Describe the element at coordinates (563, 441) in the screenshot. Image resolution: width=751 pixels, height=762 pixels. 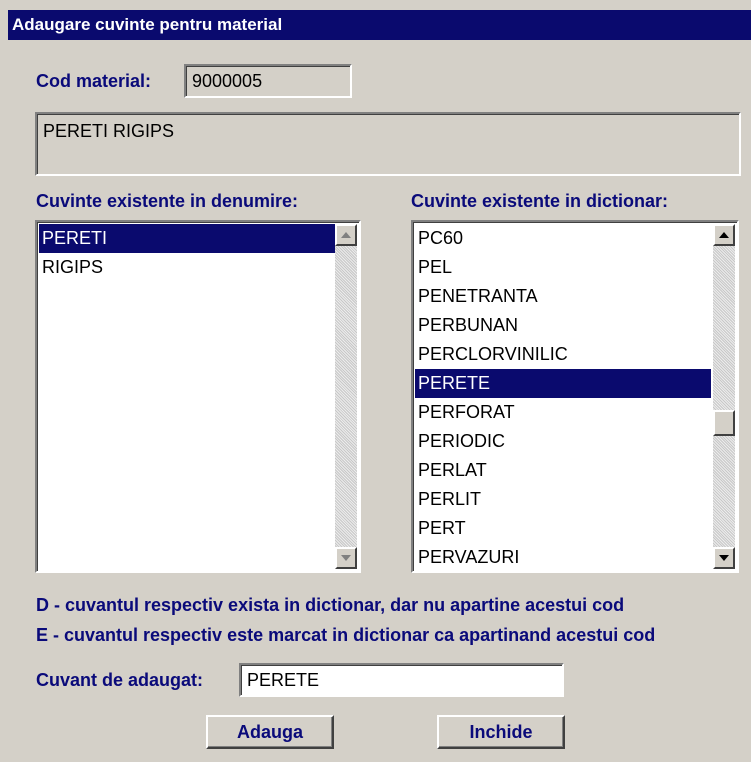
I see `list-item: PERIODIC` at that location.